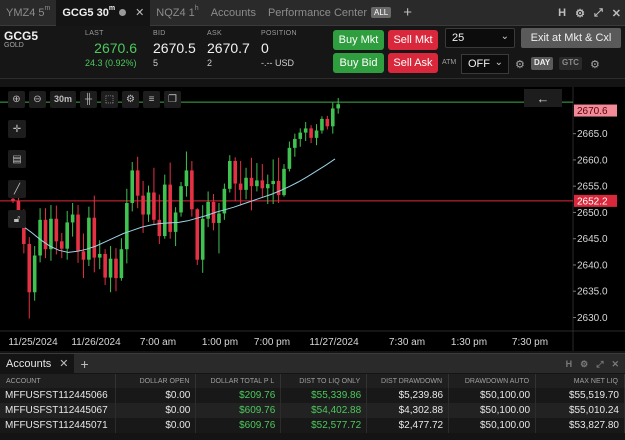 This screenshot has width=625, height=440. I want to click on col-header: DOLLAR TOTAL P L, so click(238, 381).